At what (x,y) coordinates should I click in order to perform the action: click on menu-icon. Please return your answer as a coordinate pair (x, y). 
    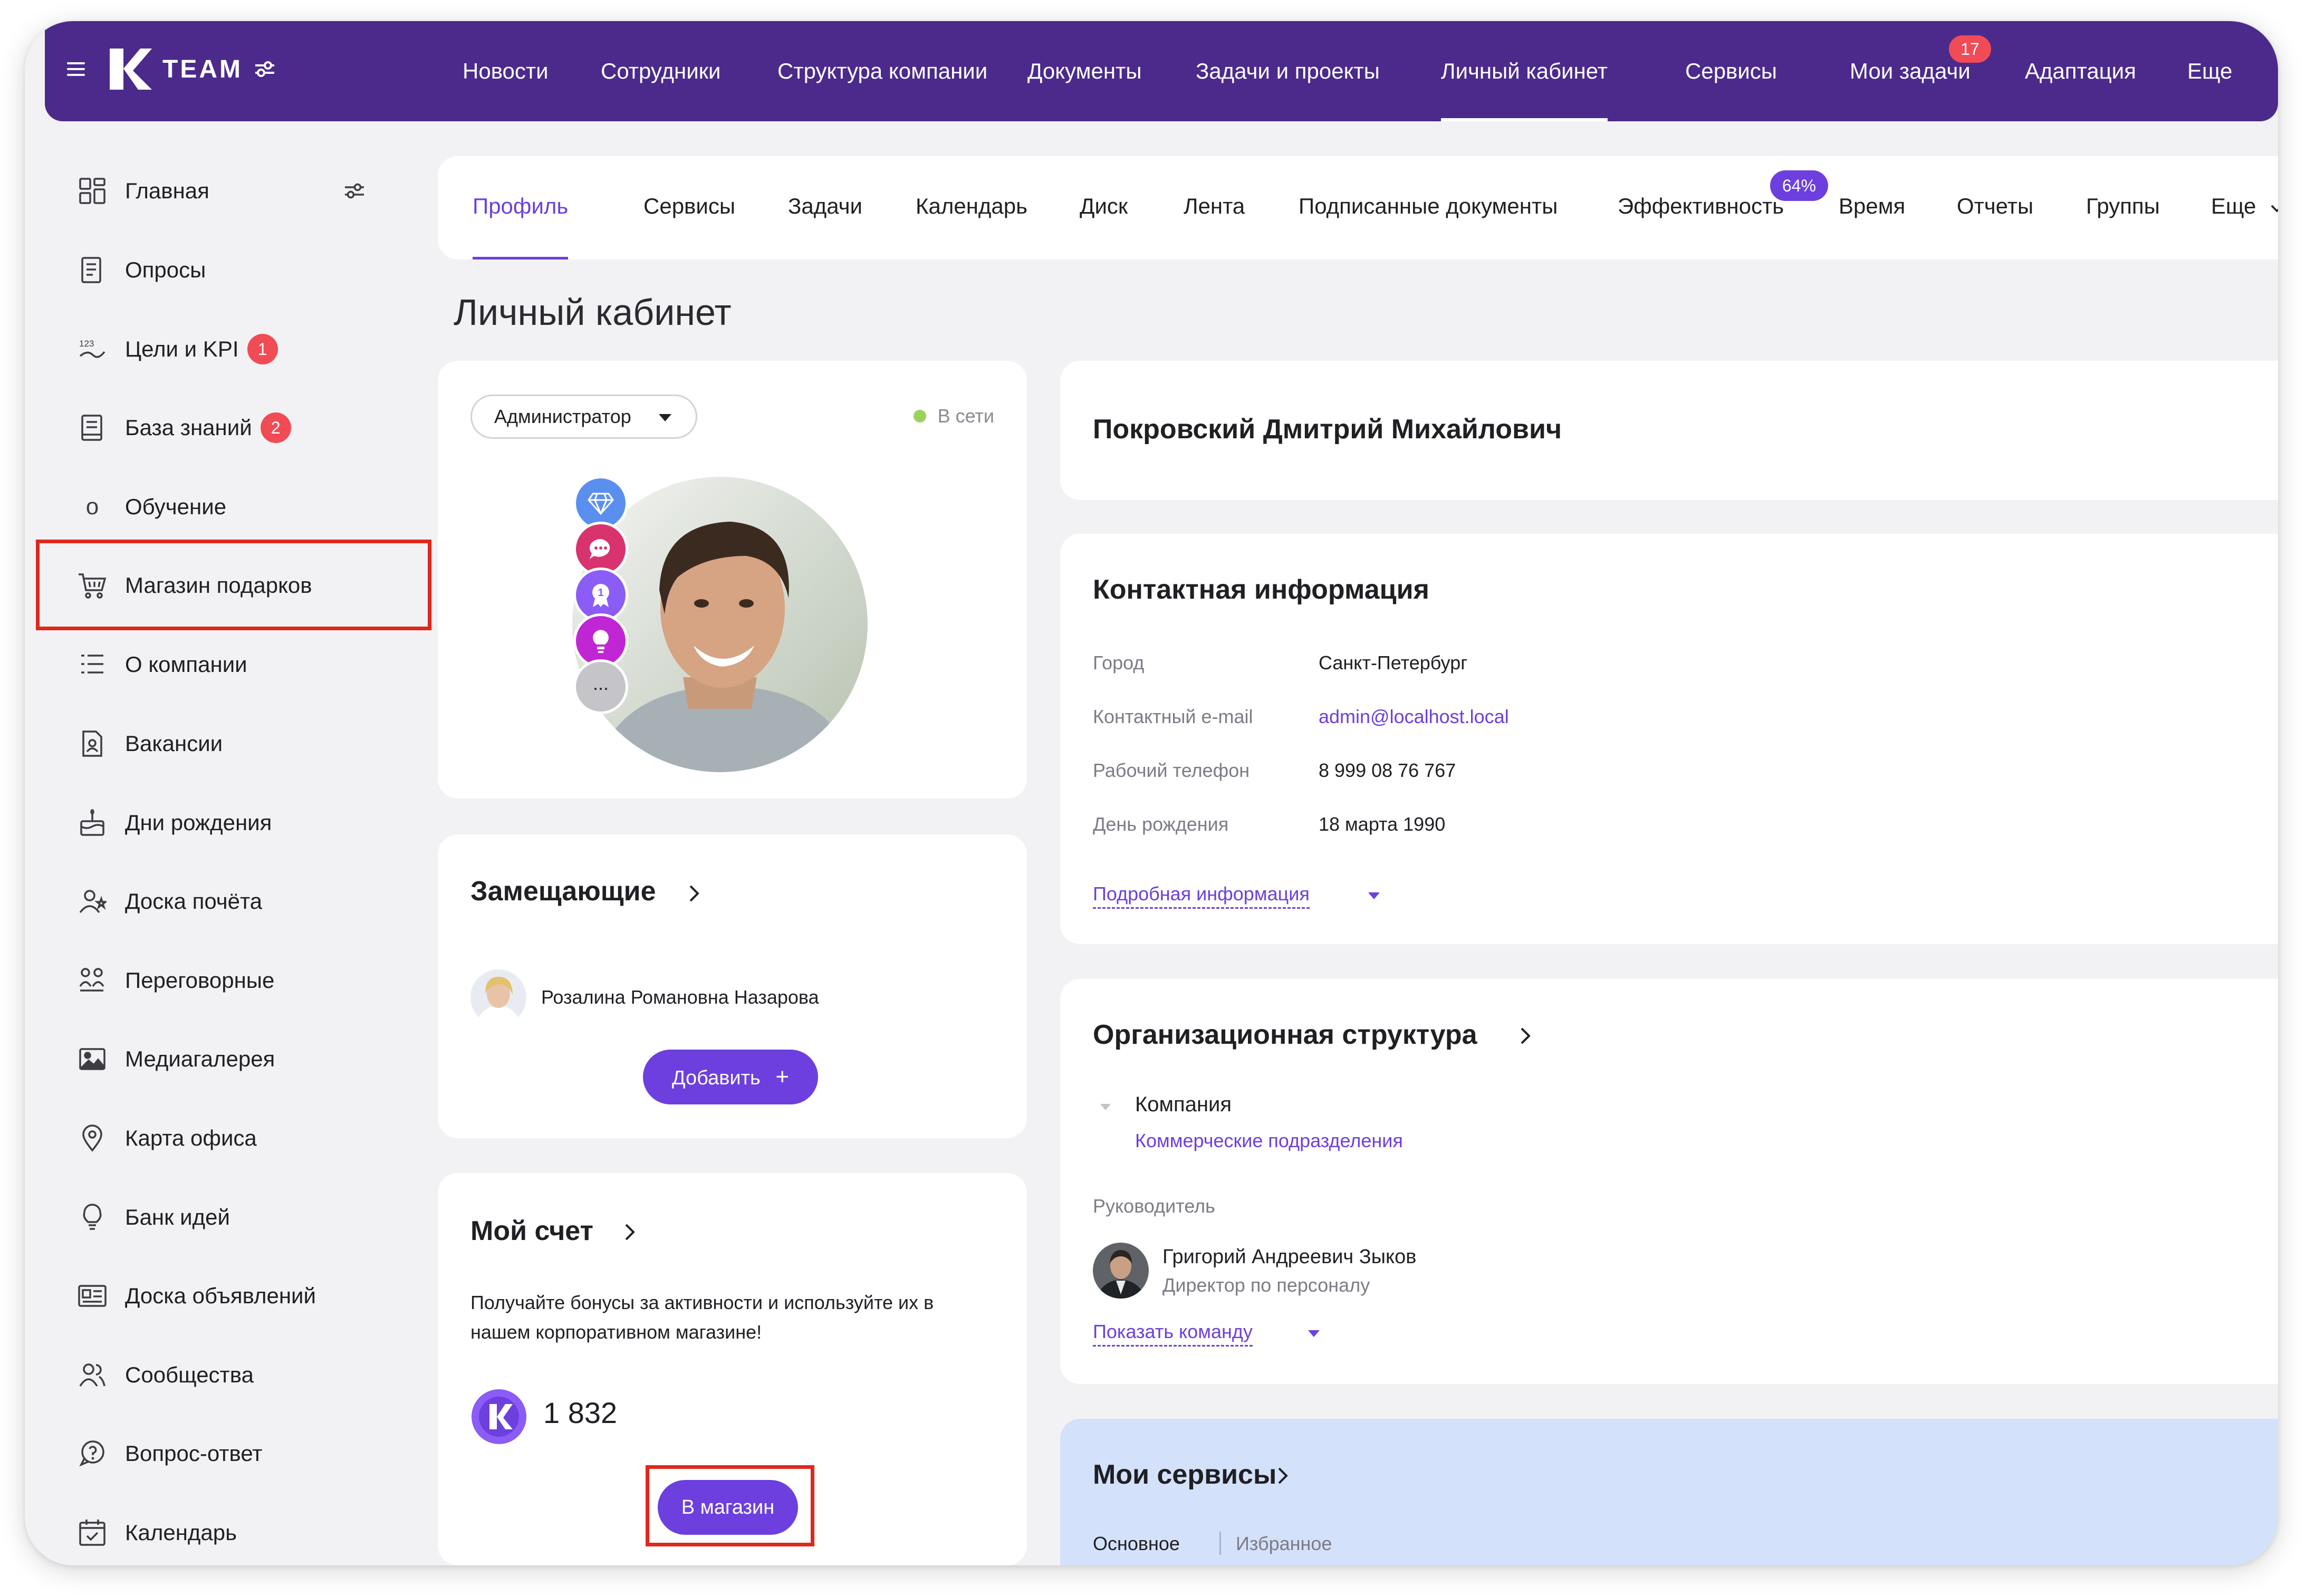
    Looking at the image, I should click on (76, 70).